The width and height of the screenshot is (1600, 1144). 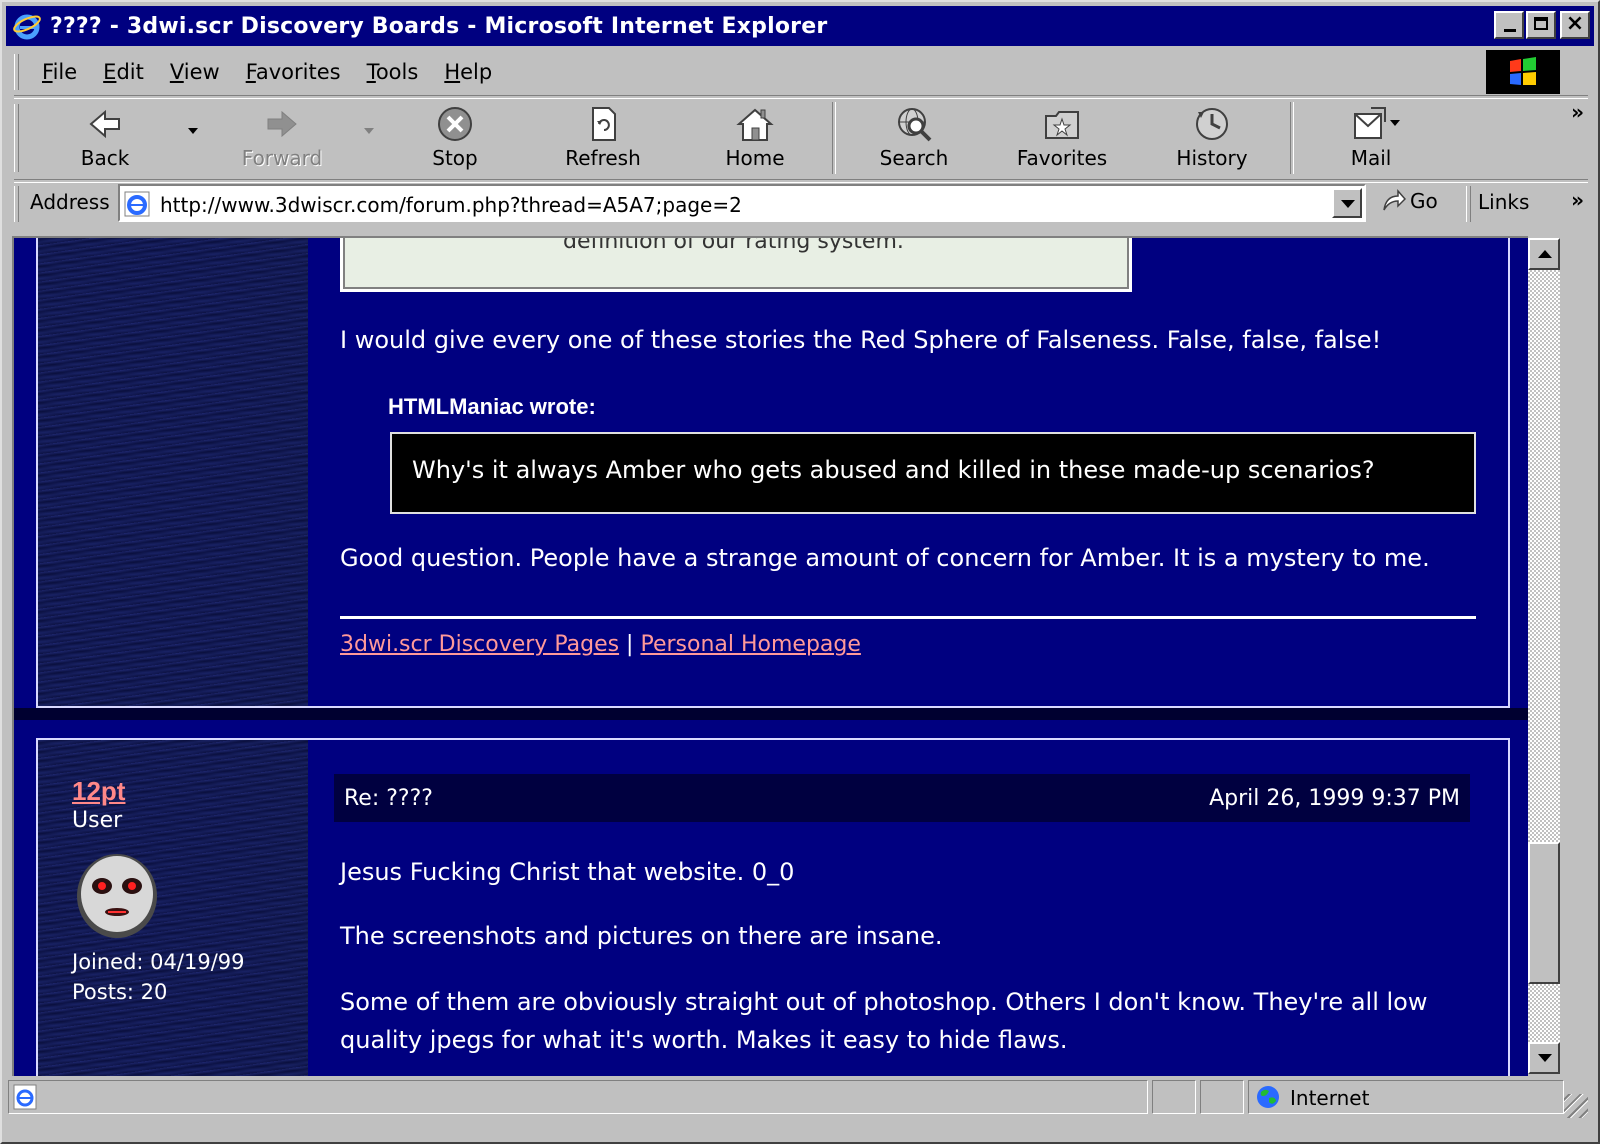 I want to click on favorites-folder-icon, so click(x=1062, y=125).